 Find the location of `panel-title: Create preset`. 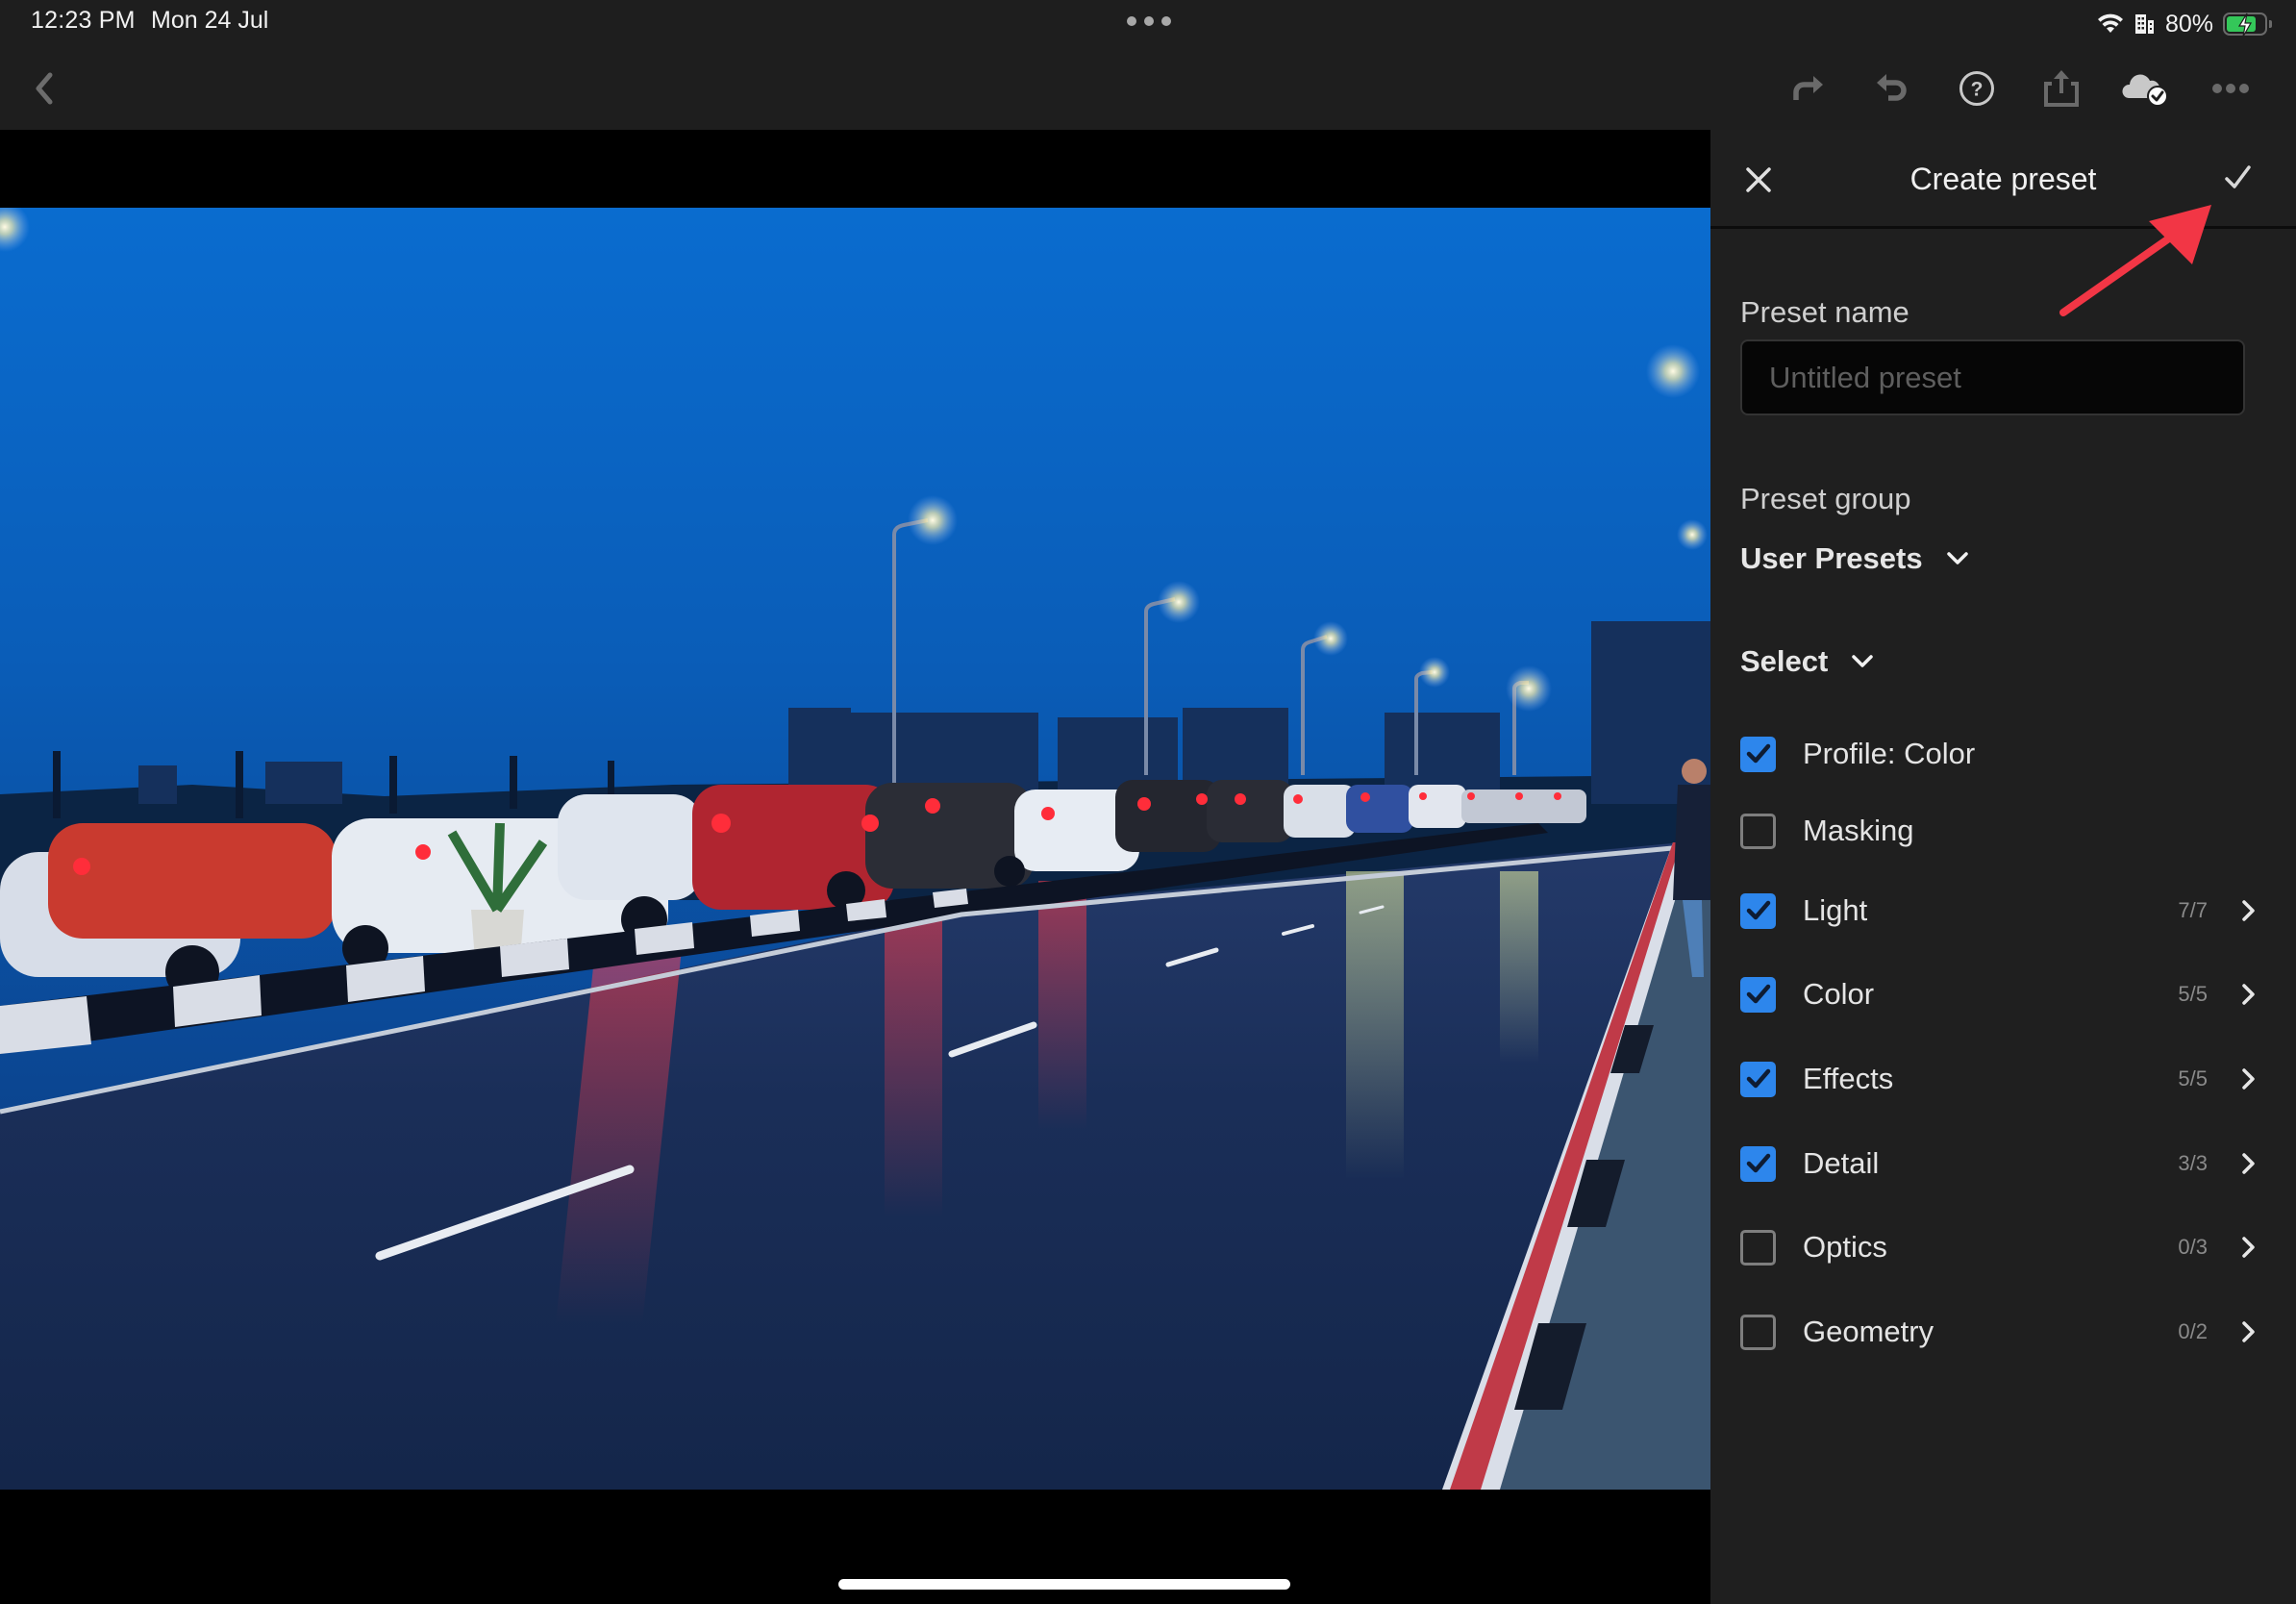

panel-title: Create preset is located at coordinates (2003, 179).